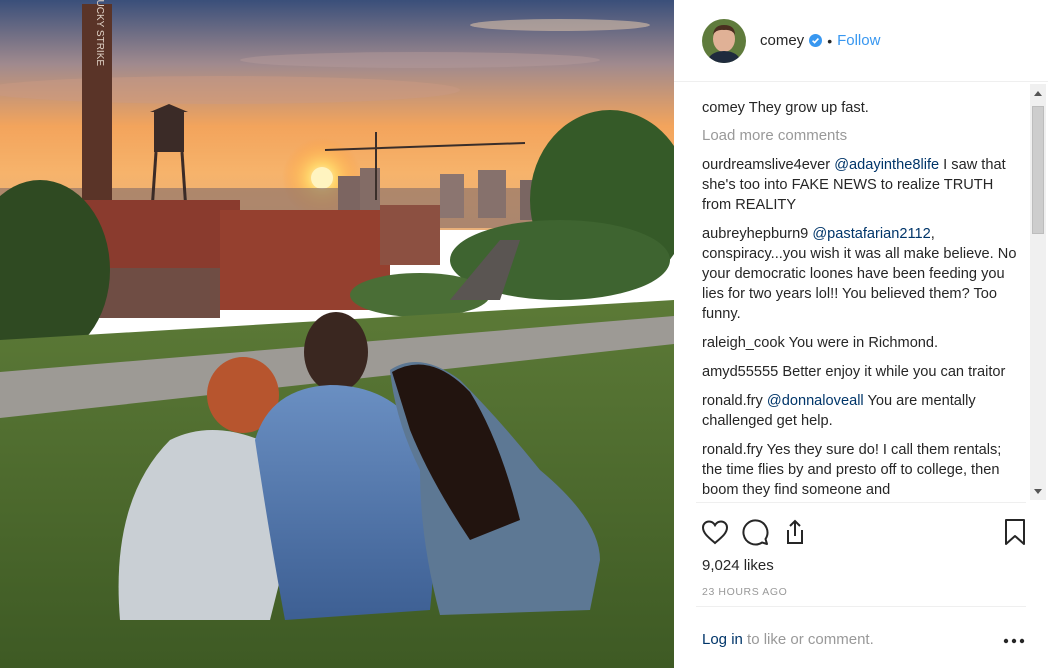  I want to click on comment-item: raleigh_cook You were in Richmond., so click(863, 343).